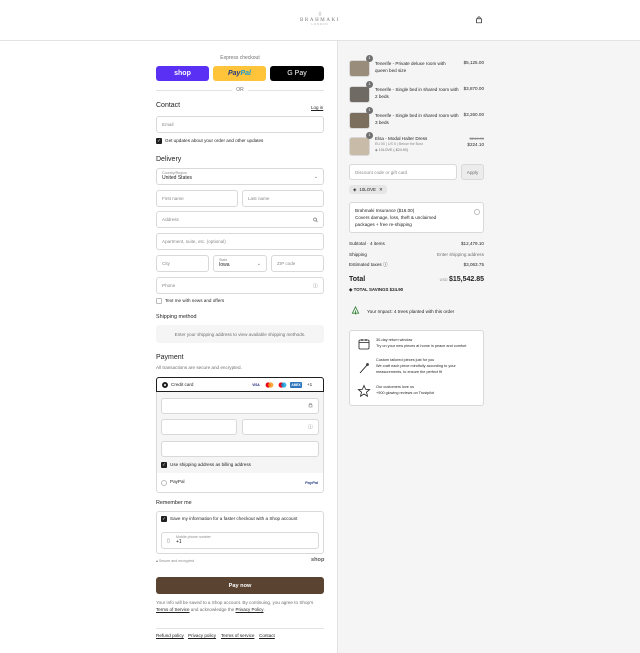  What do you see at coordinates (477, 212) in the screenshot?
I see `insurance-toggle` at bounding box center [477, 212].